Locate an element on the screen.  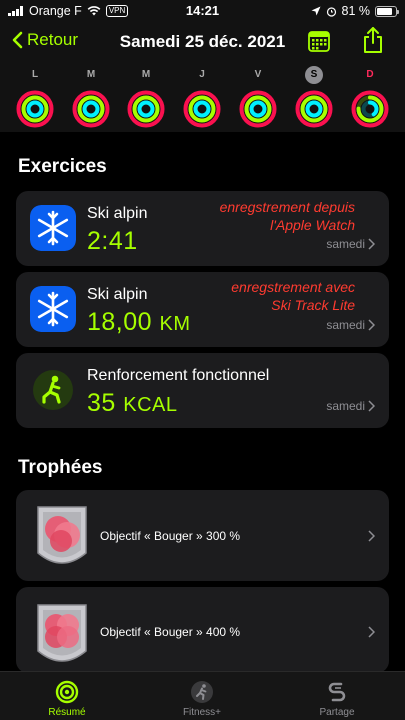
day-letter: D is located at coordinates (370, 74).